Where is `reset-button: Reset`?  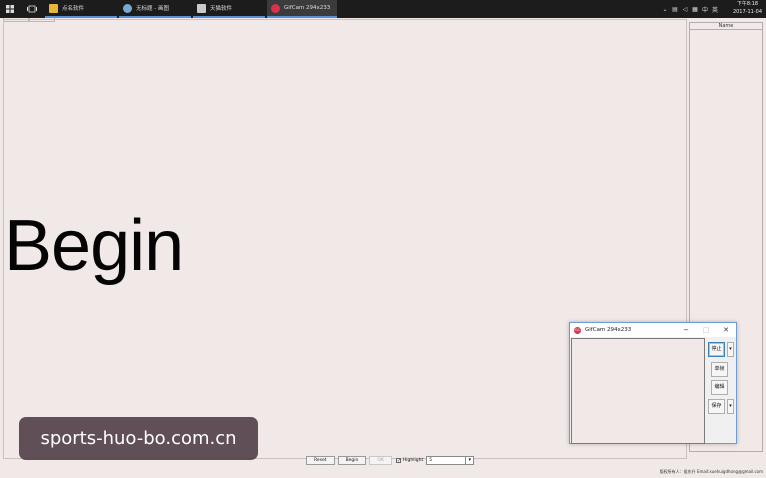 reset-button: Reset is located at coordinates (320, 460).